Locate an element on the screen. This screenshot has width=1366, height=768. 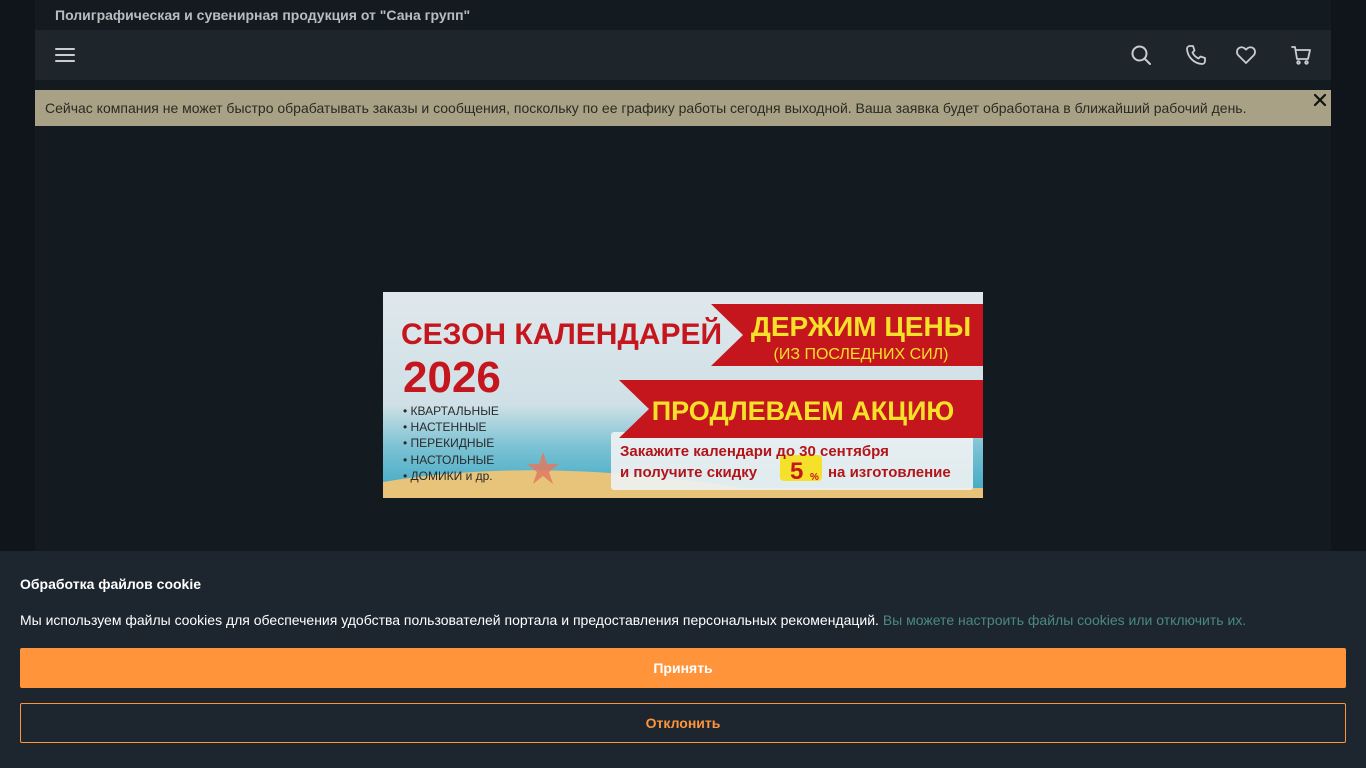
banner-list-item: • НАСТЕННЫЕ is located at coordinates (445, 427).